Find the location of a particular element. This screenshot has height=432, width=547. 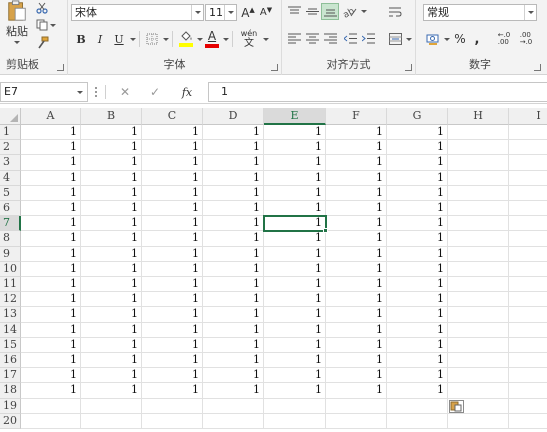

row-header-15: 15 is located at coordinates (10, 345).